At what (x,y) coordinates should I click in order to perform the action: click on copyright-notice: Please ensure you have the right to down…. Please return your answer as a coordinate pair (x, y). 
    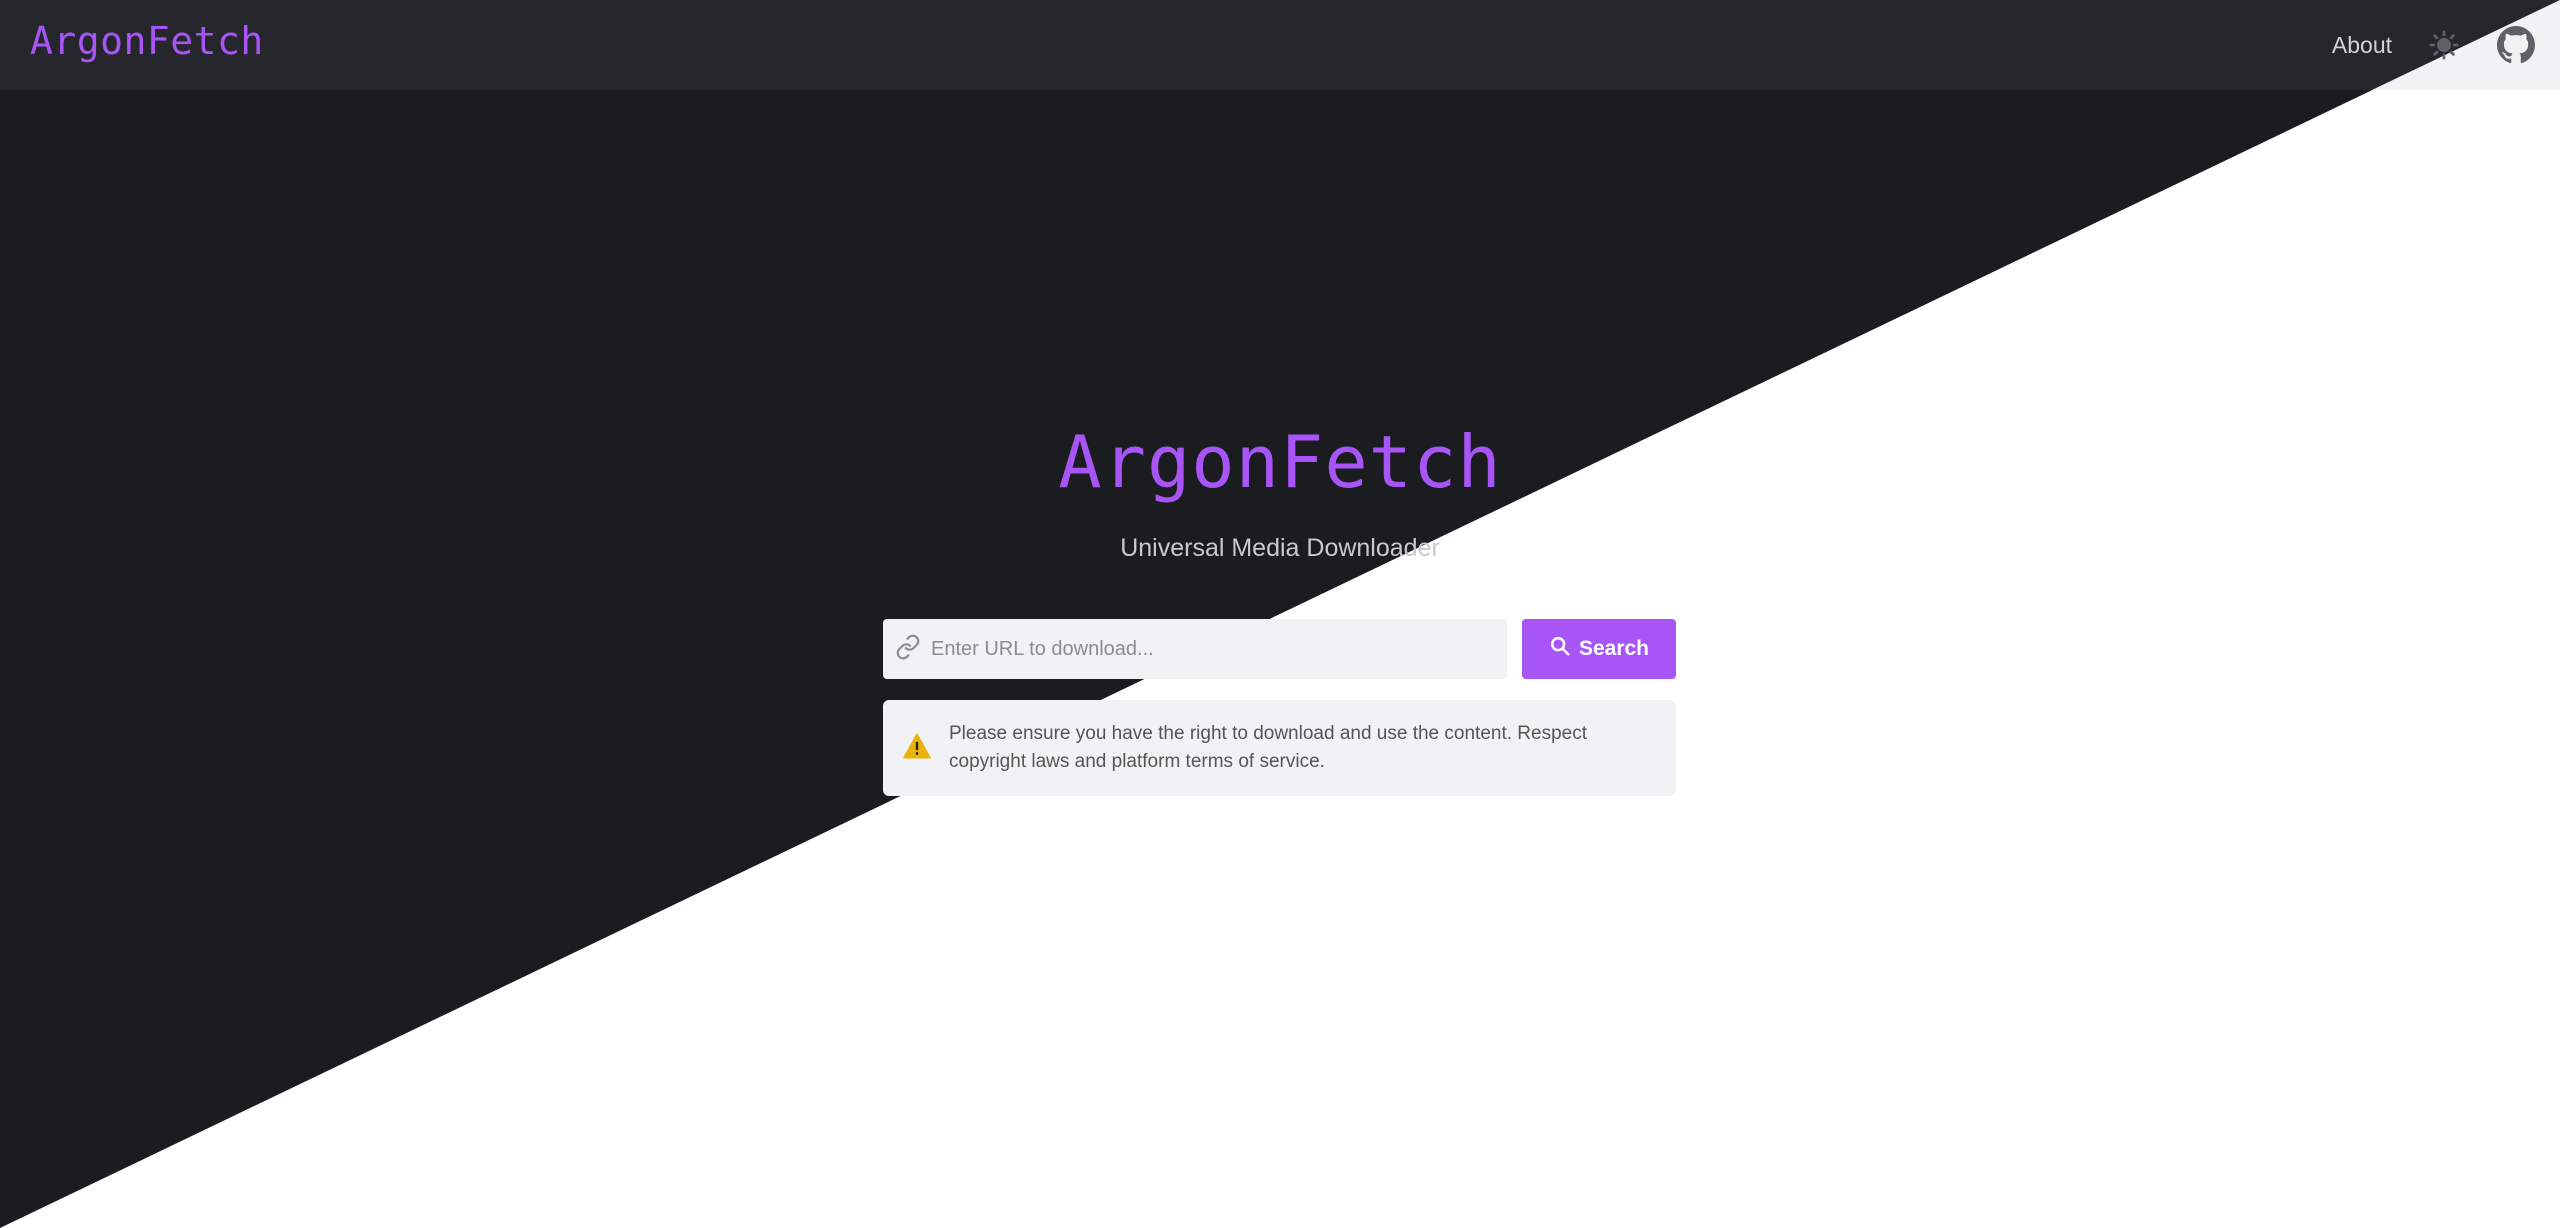
    Looking at the image, I should click on (1279, 748).